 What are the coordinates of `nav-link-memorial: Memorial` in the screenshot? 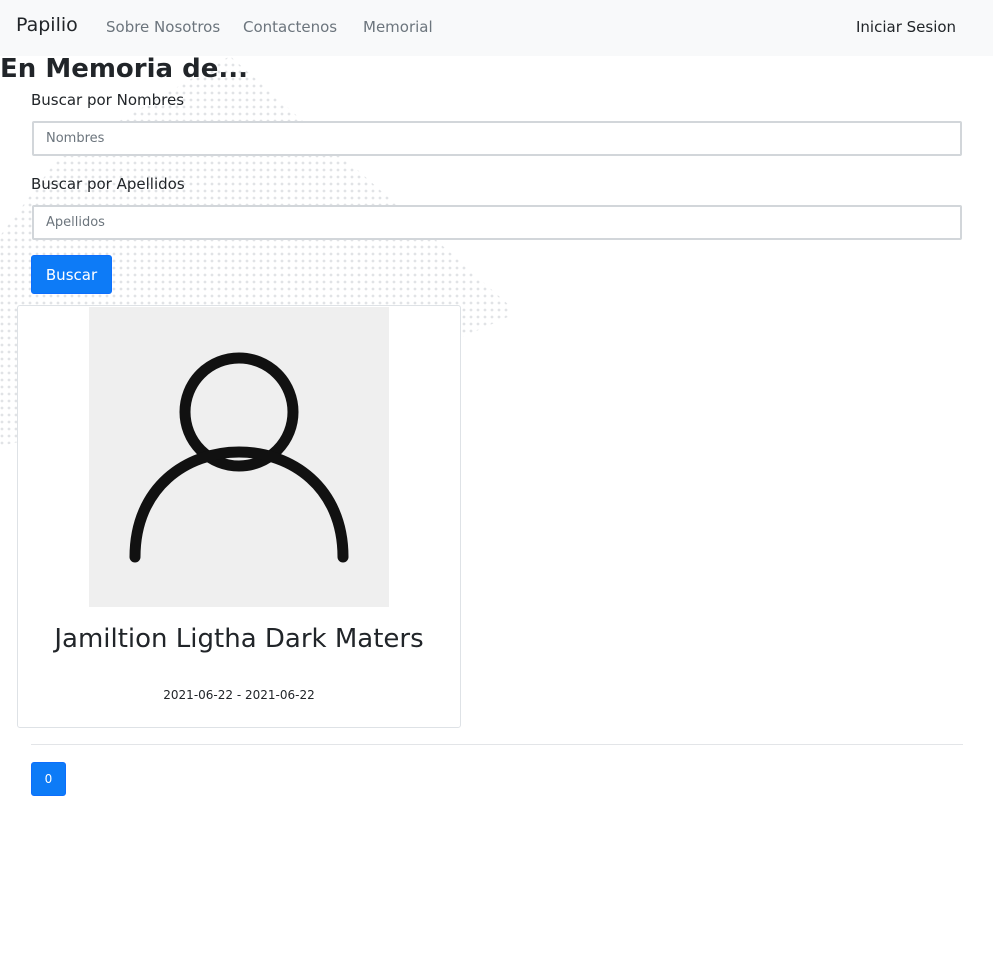 It's located at (398, 27).